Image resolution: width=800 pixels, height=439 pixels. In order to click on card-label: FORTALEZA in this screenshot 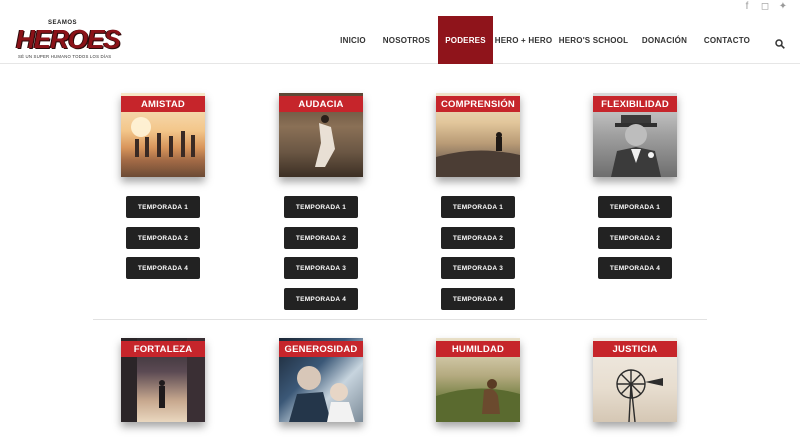, I will do `click(163, 349)`.